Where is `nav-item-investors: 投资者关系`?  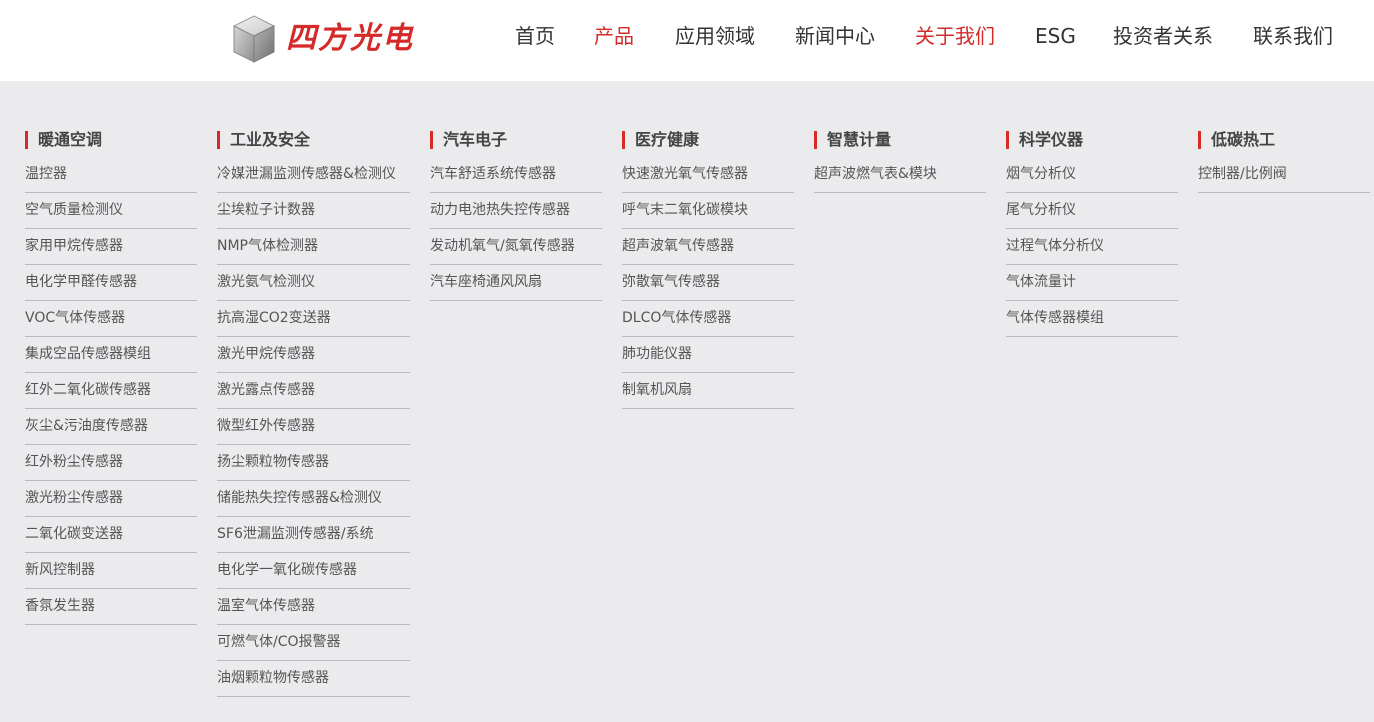 nav-item-investors: 投资者关系 is located at coordinates (1163, 36).